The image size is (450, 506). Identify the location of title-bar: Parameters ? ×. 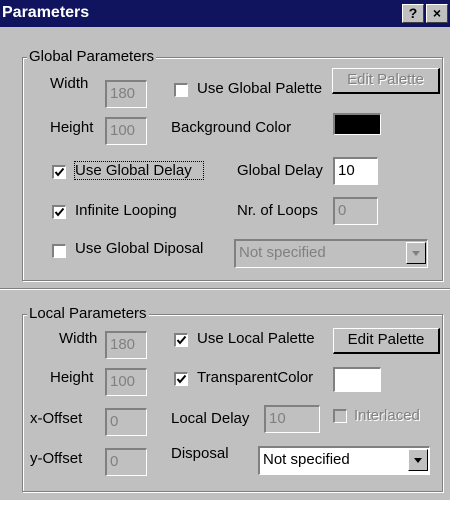
(225, 13).